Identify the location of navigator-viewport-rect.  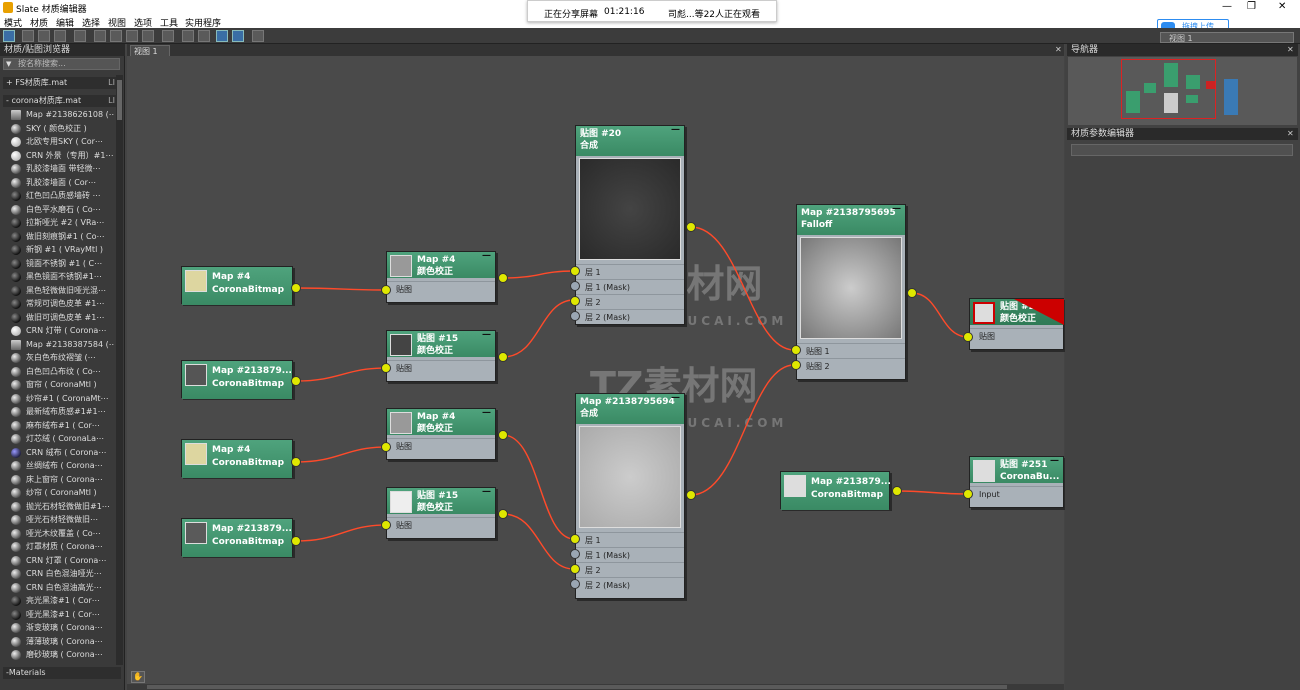
(1168, 89).